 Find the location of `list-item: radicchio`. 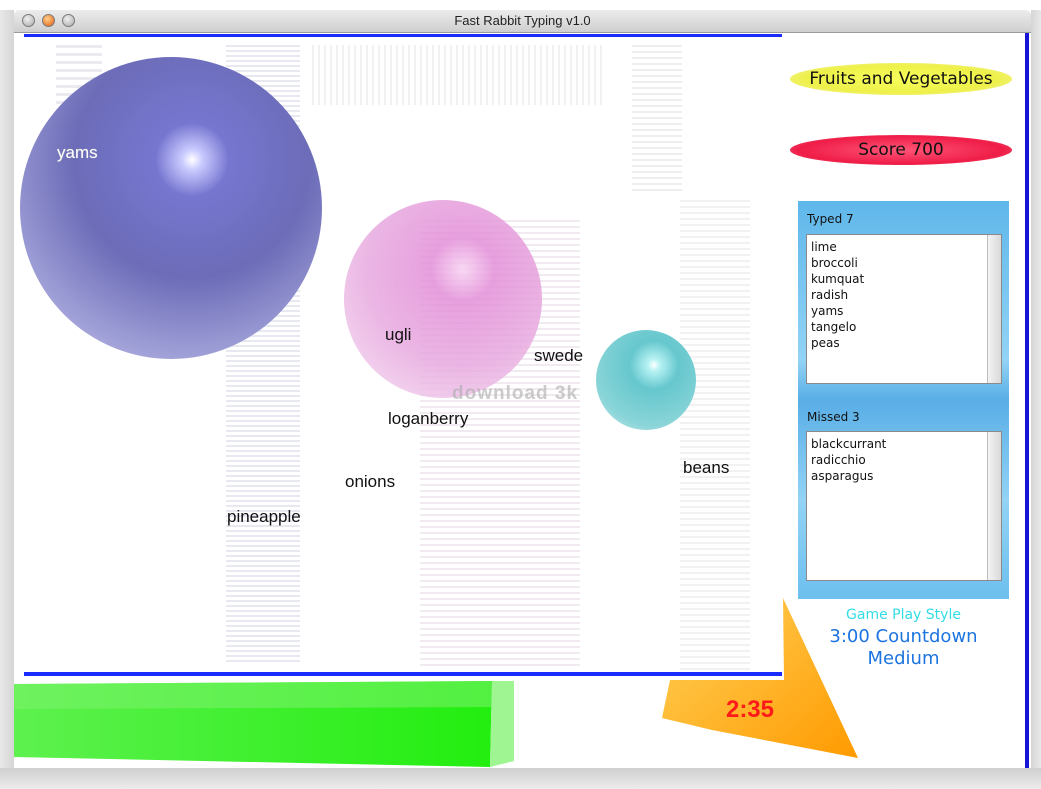

list-item: radicchio is located at coordinates (838, 460).